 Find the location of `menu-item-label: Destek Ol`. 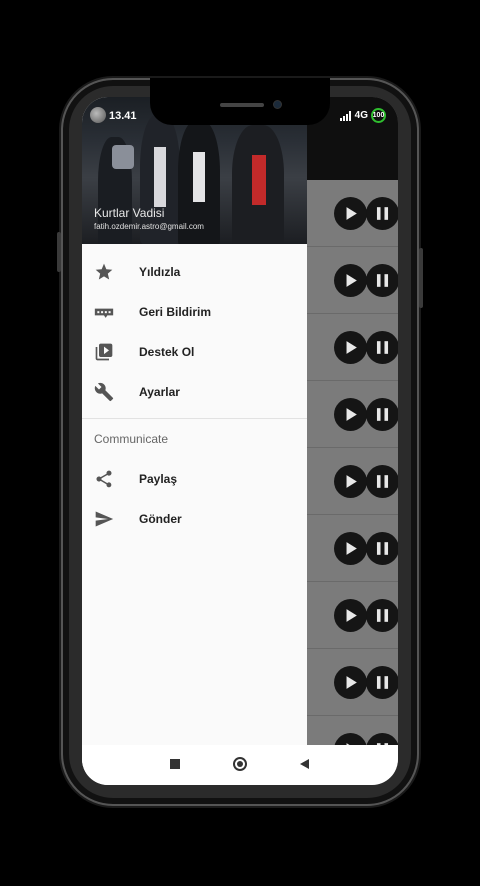

menu-item-label: Destek Ol is located at coordinates (167, 352).